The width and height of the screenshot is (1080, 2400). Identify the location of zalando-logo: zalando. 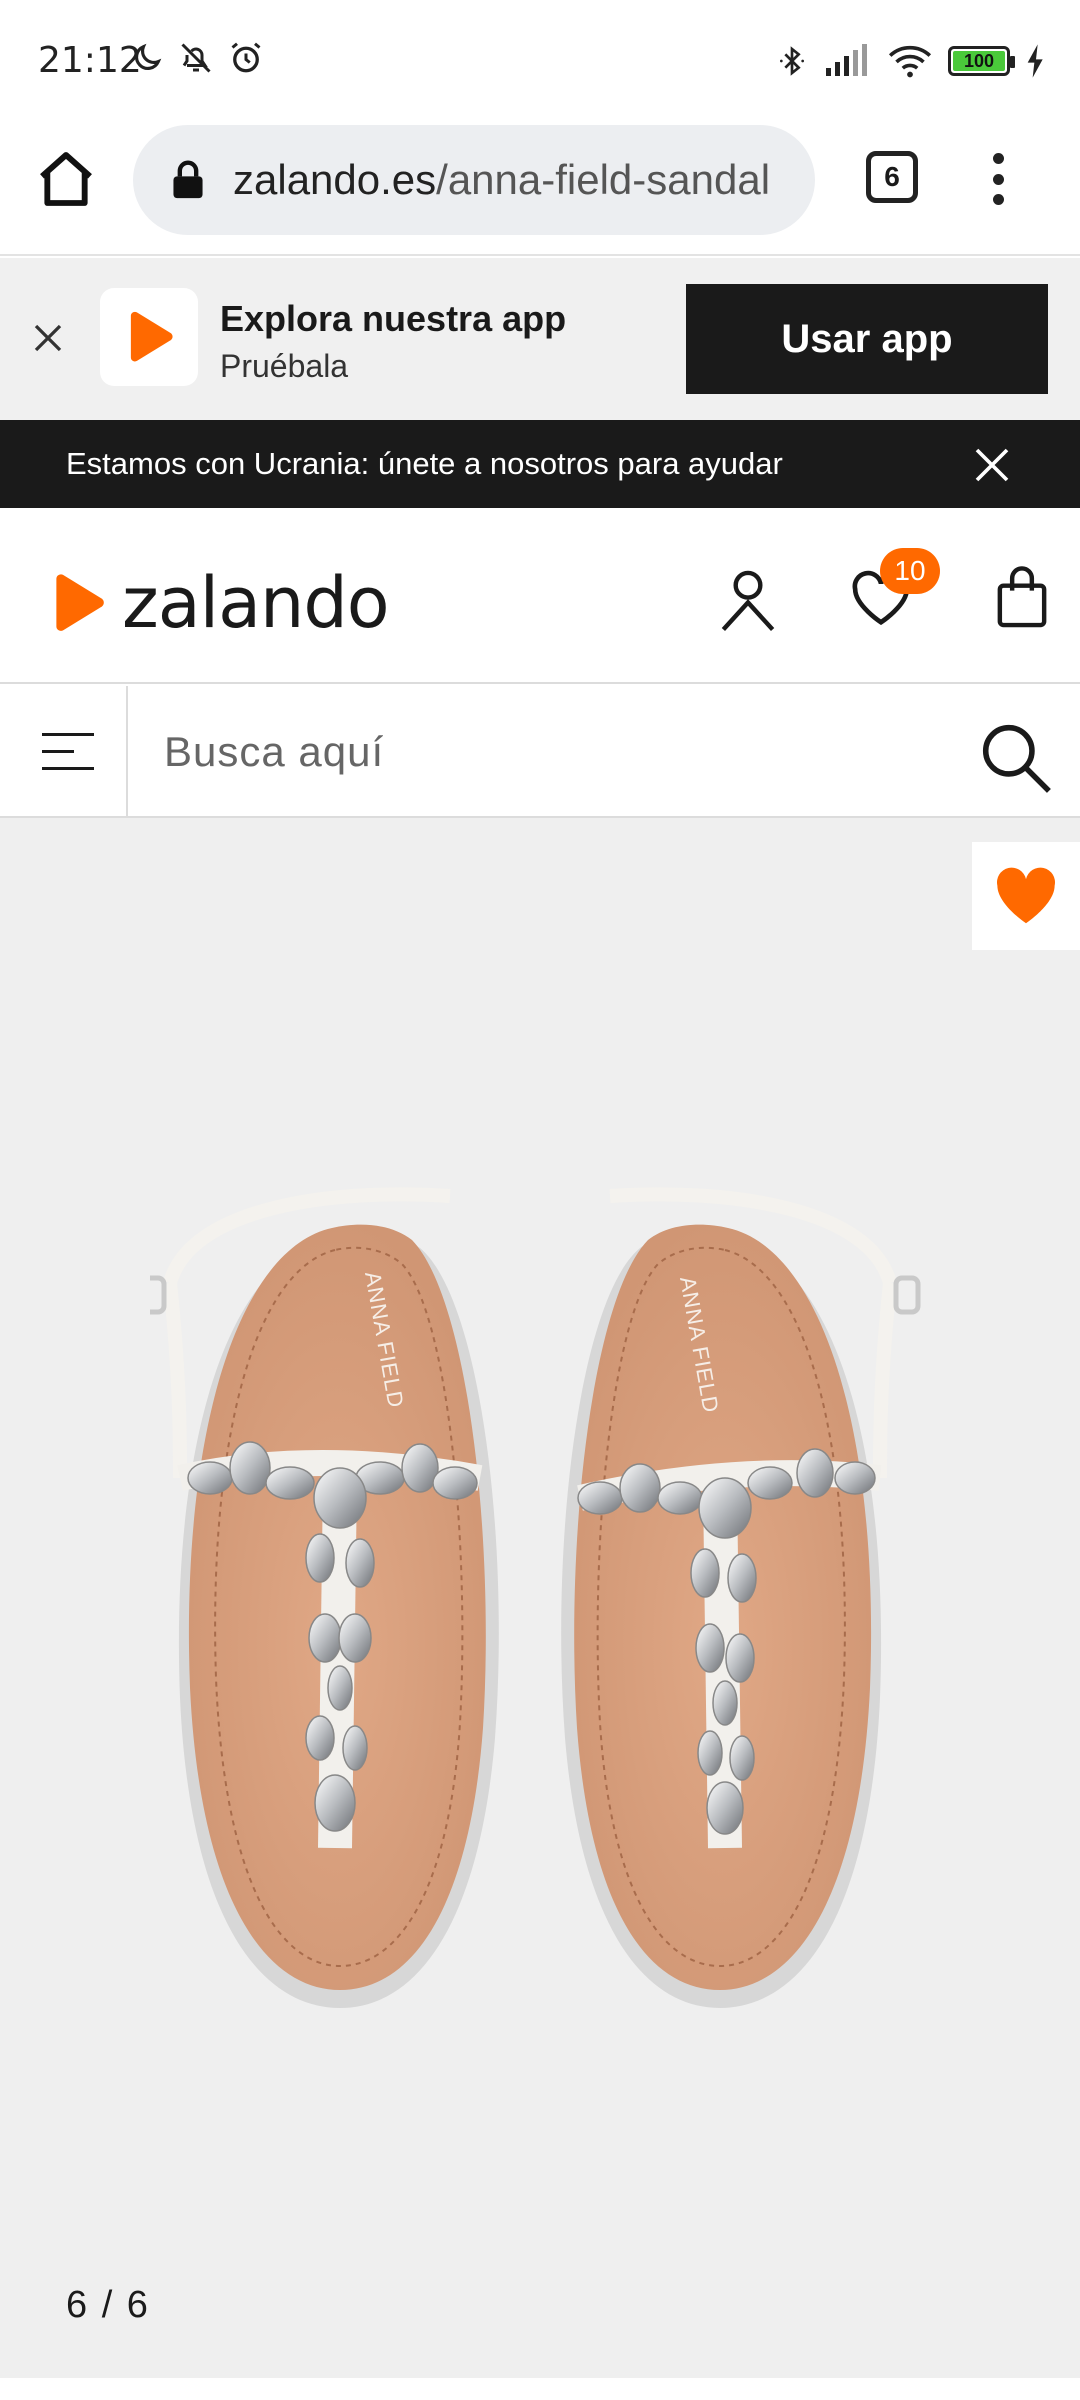
(217, 603).